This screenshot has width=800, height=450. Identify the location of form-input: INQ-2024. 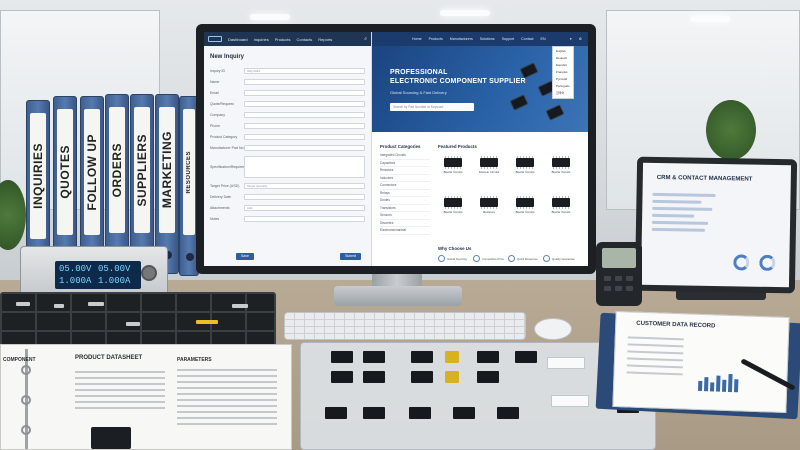
(304, 70).